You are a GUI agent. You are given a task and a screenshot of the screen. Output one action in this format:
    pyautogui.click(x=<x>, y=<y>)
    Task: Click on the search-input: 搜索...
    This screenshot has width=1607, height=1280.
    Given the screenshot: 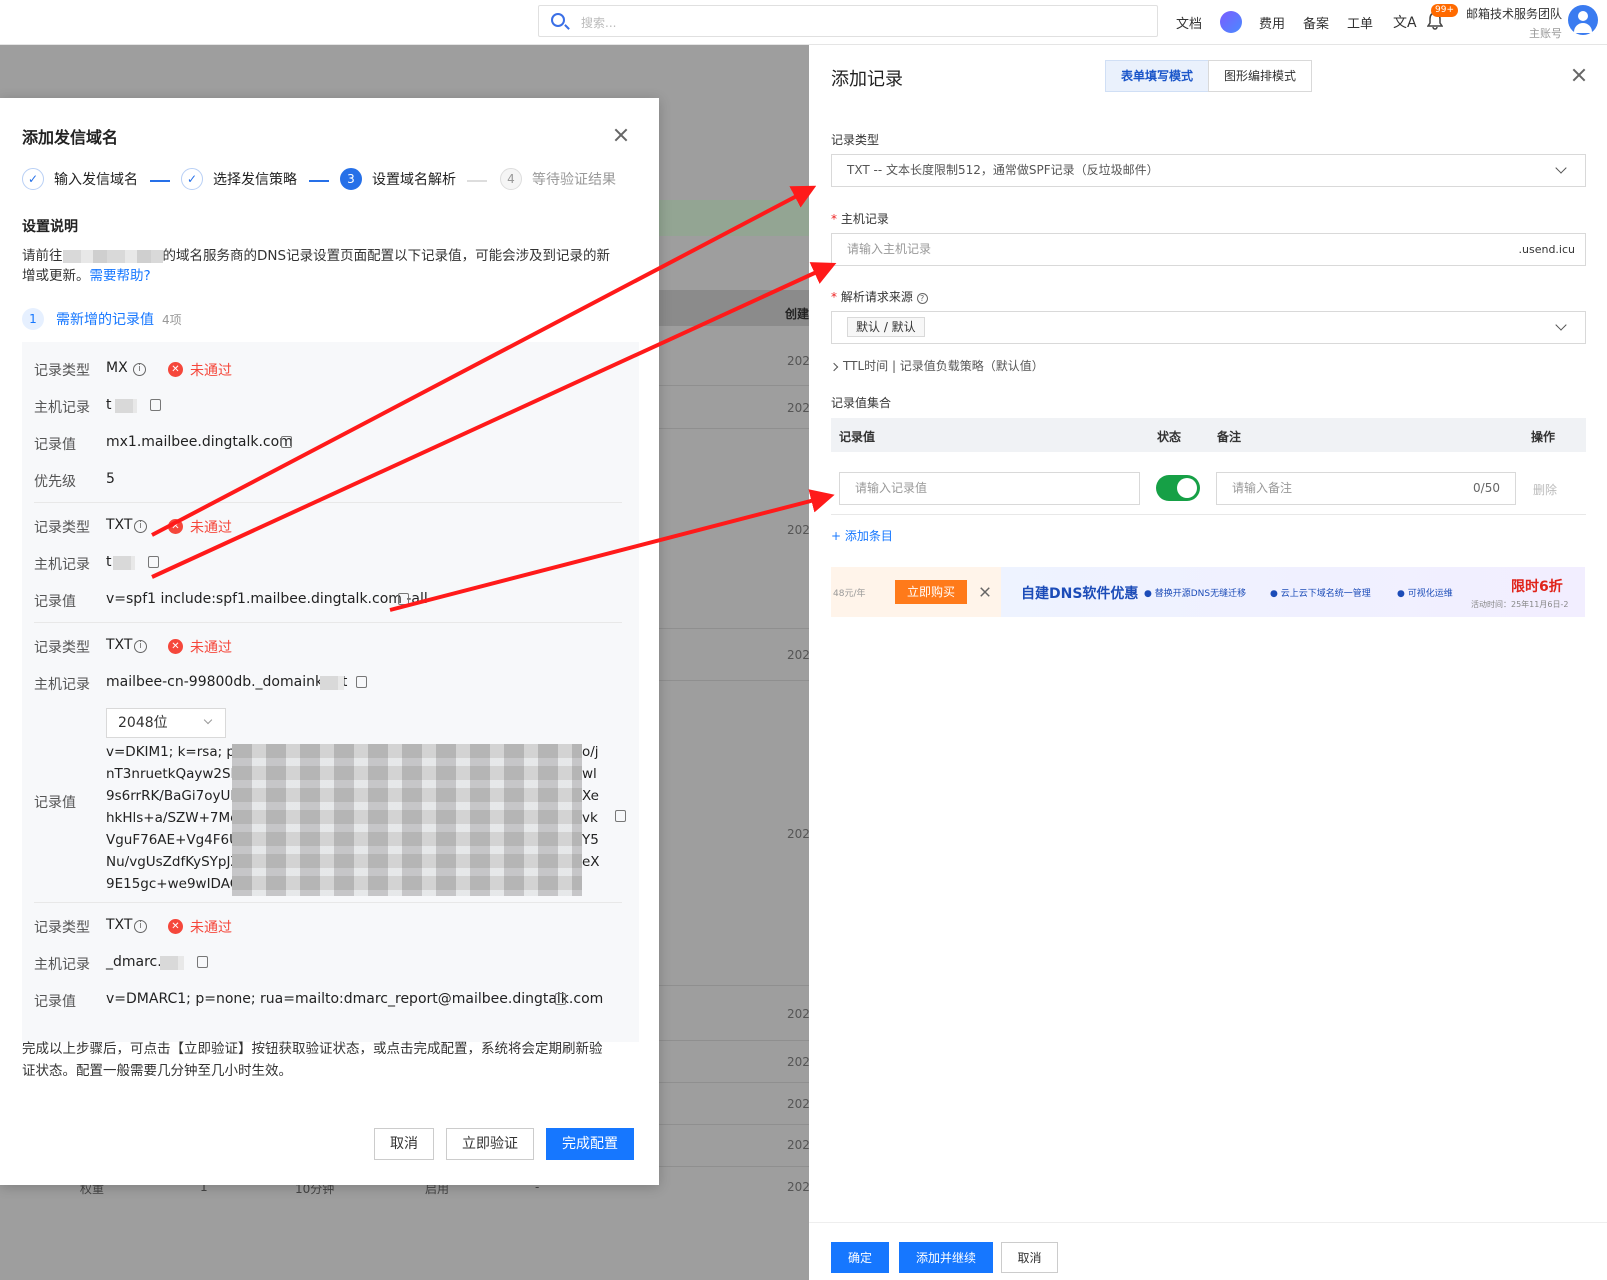 What is the action you would take?
    pyautogui.click(x=848, y=21)
    